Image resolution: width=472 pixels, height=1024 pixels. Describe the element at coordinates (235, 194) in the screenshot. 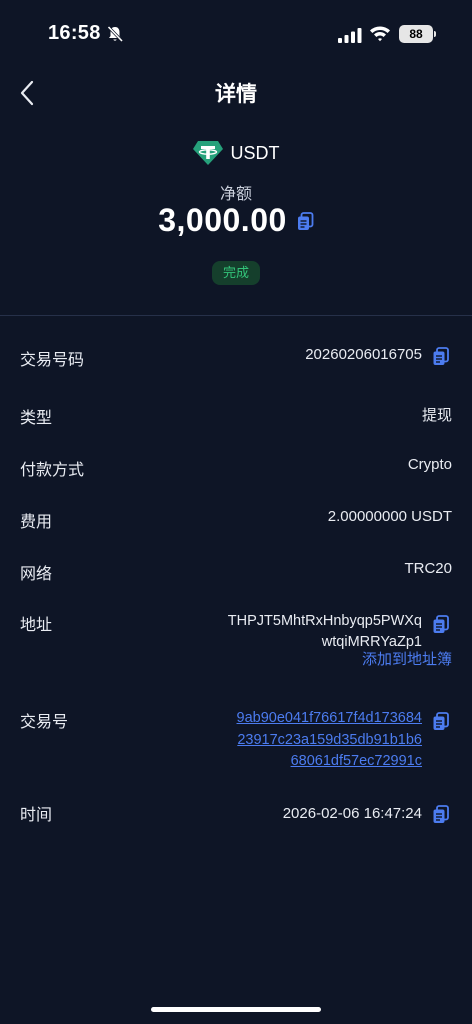

I see `net-amount-label: 净额` at that location.